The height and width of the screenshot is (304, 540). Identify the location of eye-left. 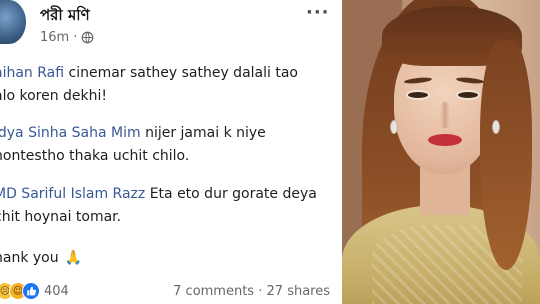
(418, 95).